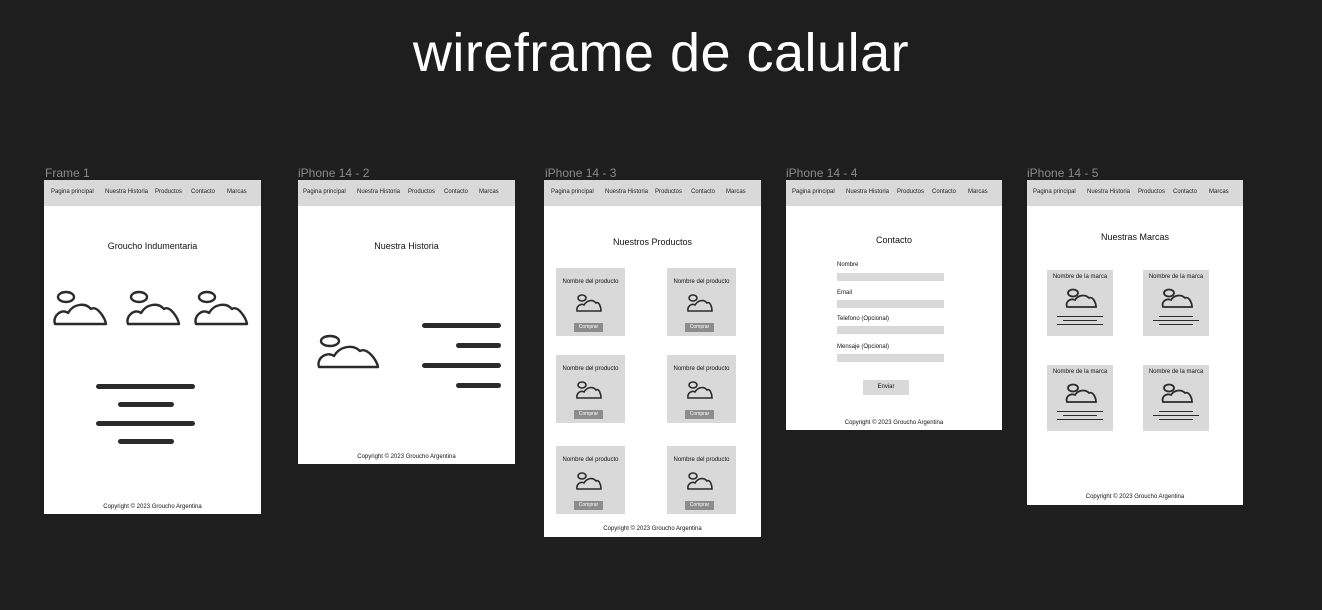 The height and width of the screenshot is (610, 1322). I want to click on send-button: Enviar, so click(886, 387).